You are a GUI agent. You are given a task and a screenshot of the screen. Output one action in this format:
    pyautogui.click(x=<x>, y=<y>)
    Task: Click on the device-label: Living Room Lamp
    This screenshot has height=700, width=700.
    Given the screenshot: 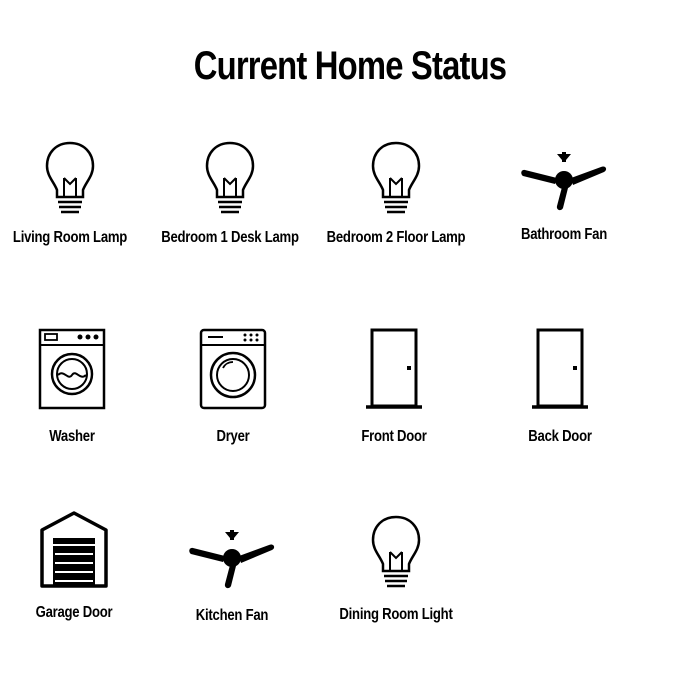 What is the action you would take?
    pyautogui.click(x=70, y=237)
    